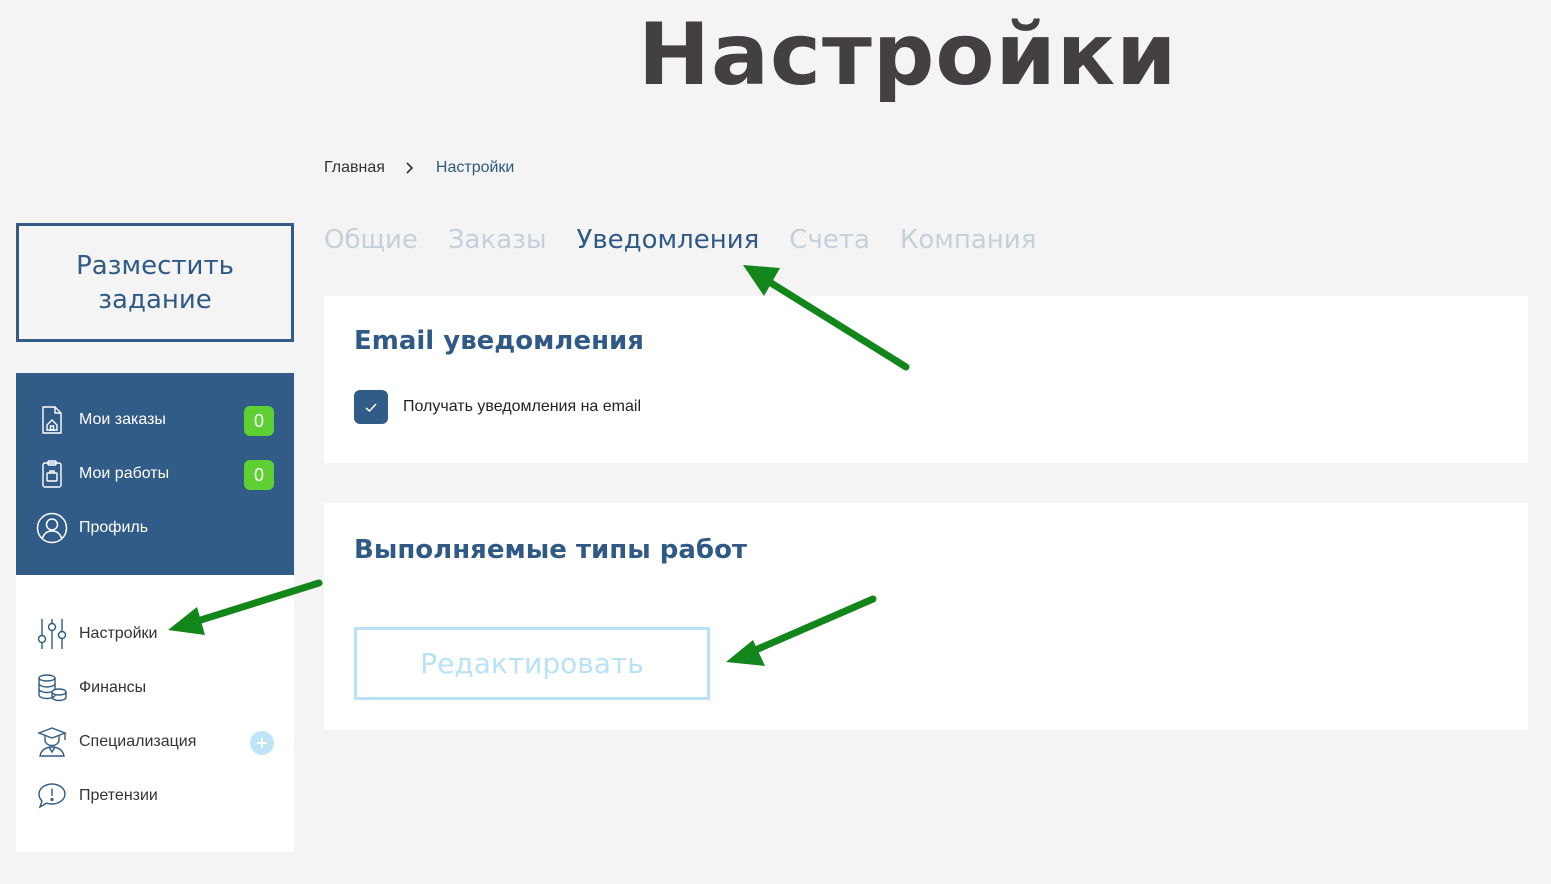 This screenshot has height=884, width=1551. I want to click on email-notifications-checkbox, so click(371, 407).